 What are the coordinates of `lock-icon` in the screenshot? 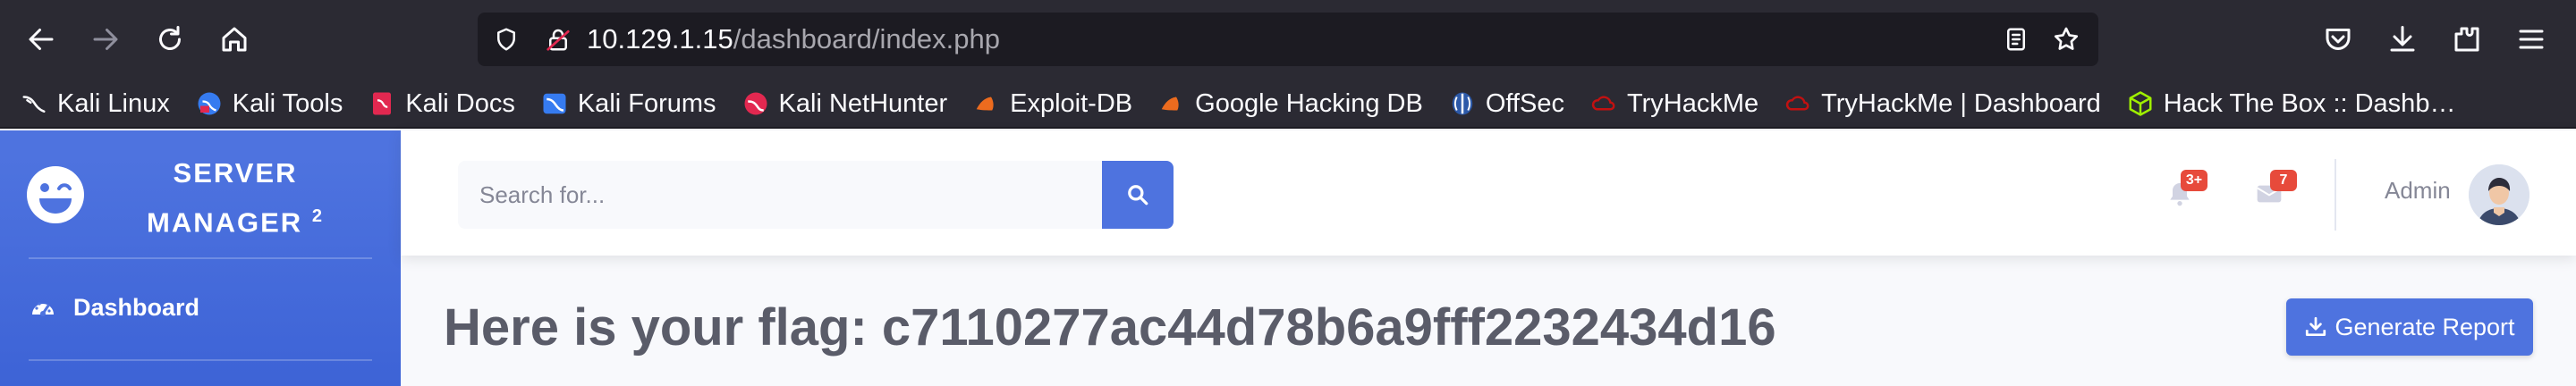 It's located at (558, 39).